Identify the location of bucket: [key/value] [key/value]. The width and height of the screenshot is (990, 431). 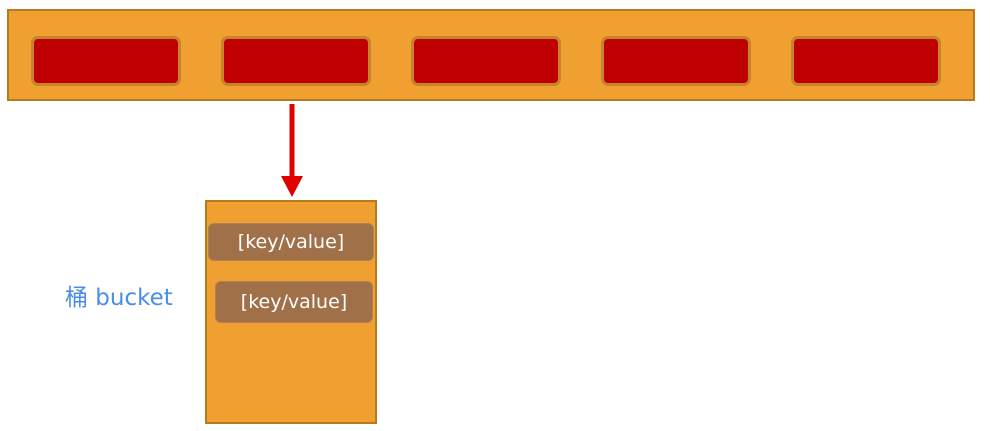
(291, 312).